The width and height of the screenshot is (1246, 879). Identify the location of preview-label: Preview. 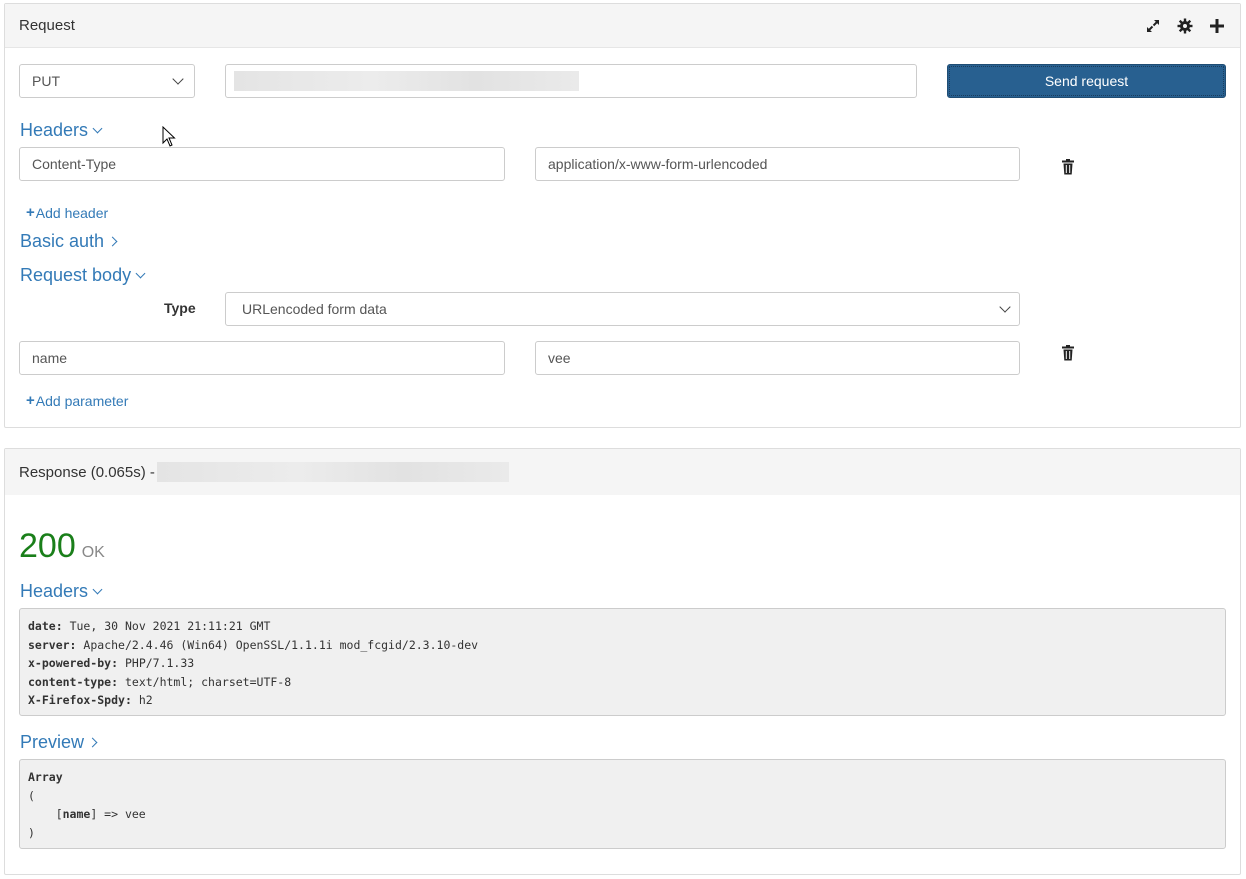
(52, 742).